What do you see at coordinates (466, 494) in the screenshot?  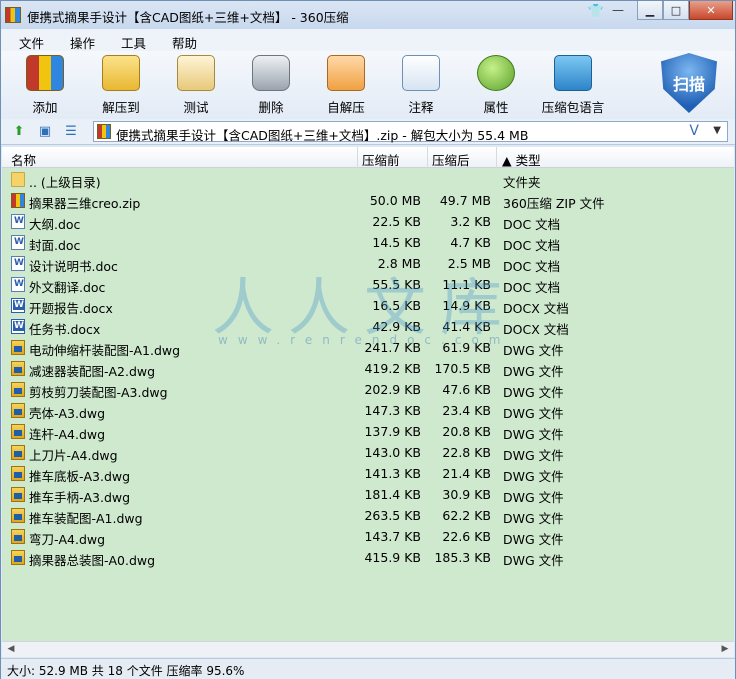 I see `file-unpacked-size: 30.9 KB` at bounding box center [466, 494].